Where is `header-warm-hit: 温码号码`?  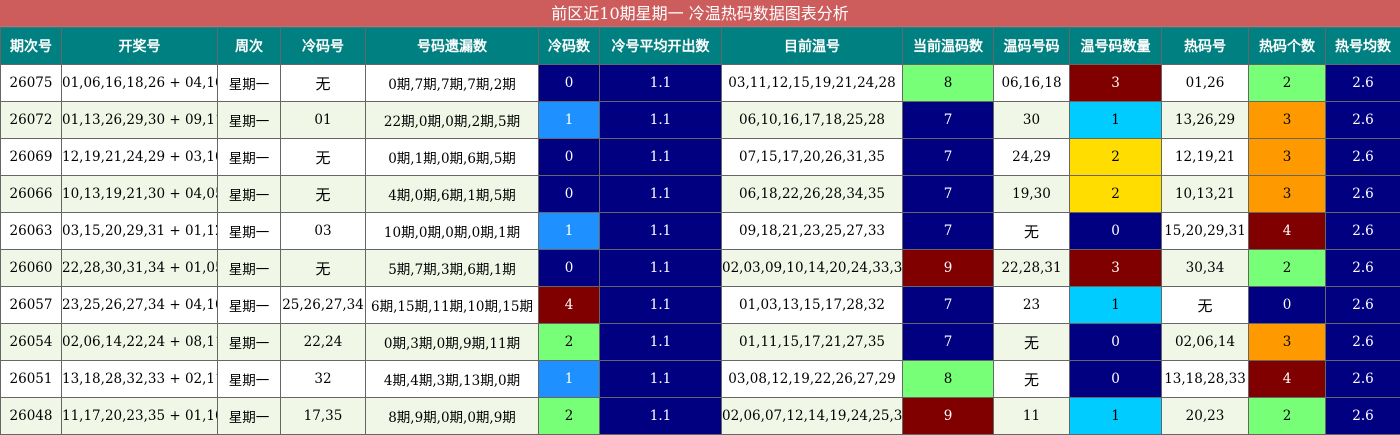
header-warm-hit: 温码号码 is located at coordinates (1031, 46).